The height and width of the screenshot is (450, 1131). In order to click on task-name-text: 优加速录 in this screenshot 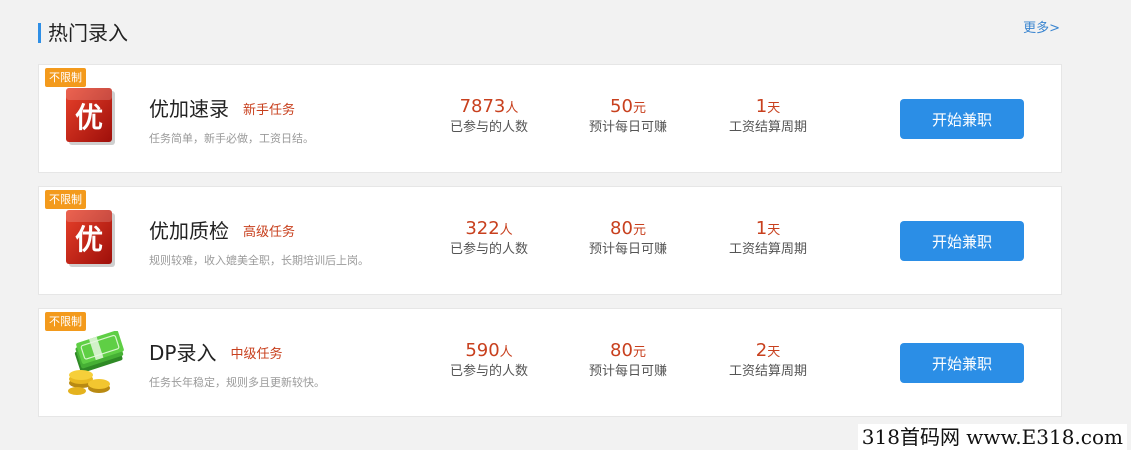, I will do `click(189, 109)`.